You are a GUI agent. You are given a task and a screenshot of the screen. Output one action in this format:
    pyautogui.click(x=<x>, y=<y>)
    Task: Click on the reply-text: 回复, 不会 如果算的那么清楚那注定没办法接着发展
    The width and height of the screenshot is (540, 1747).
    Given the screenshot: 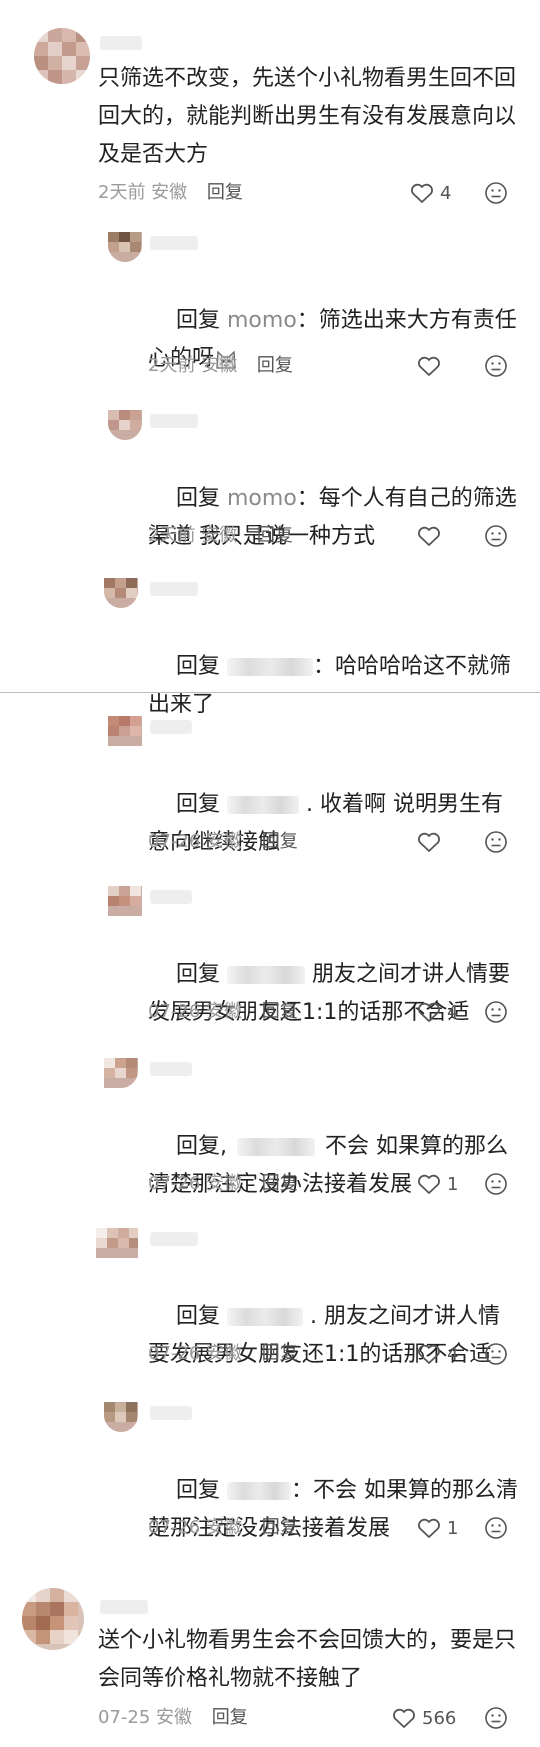 What is the action you would take?
    pyautogui.click(x=328, y=1165)
    